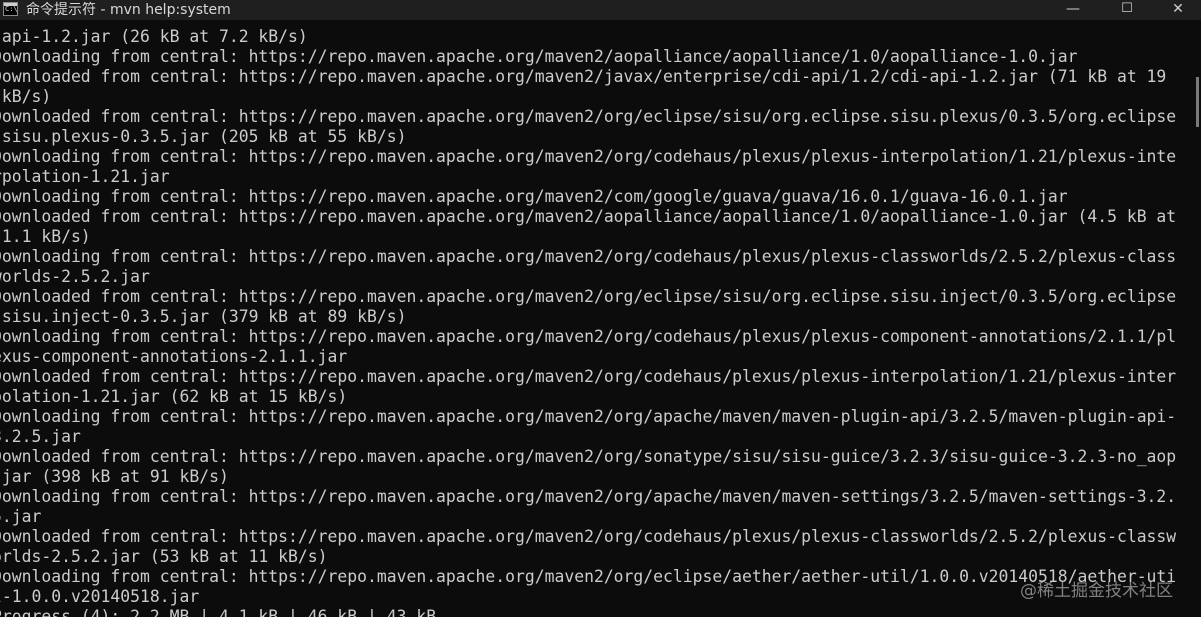 Image resolution: width=1201 pixels, height=617 pixels. I want to click on console-line: .jar (398 kB at 91 kB/s), so click(114, 476).